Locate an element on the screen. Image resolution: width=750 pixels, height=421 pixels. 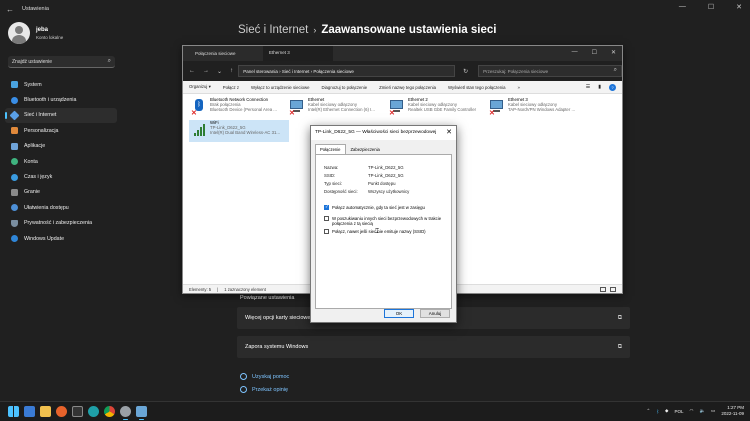
view-status-button: Wyświetl stan tego połączenia is located at coordinates (477, 87).